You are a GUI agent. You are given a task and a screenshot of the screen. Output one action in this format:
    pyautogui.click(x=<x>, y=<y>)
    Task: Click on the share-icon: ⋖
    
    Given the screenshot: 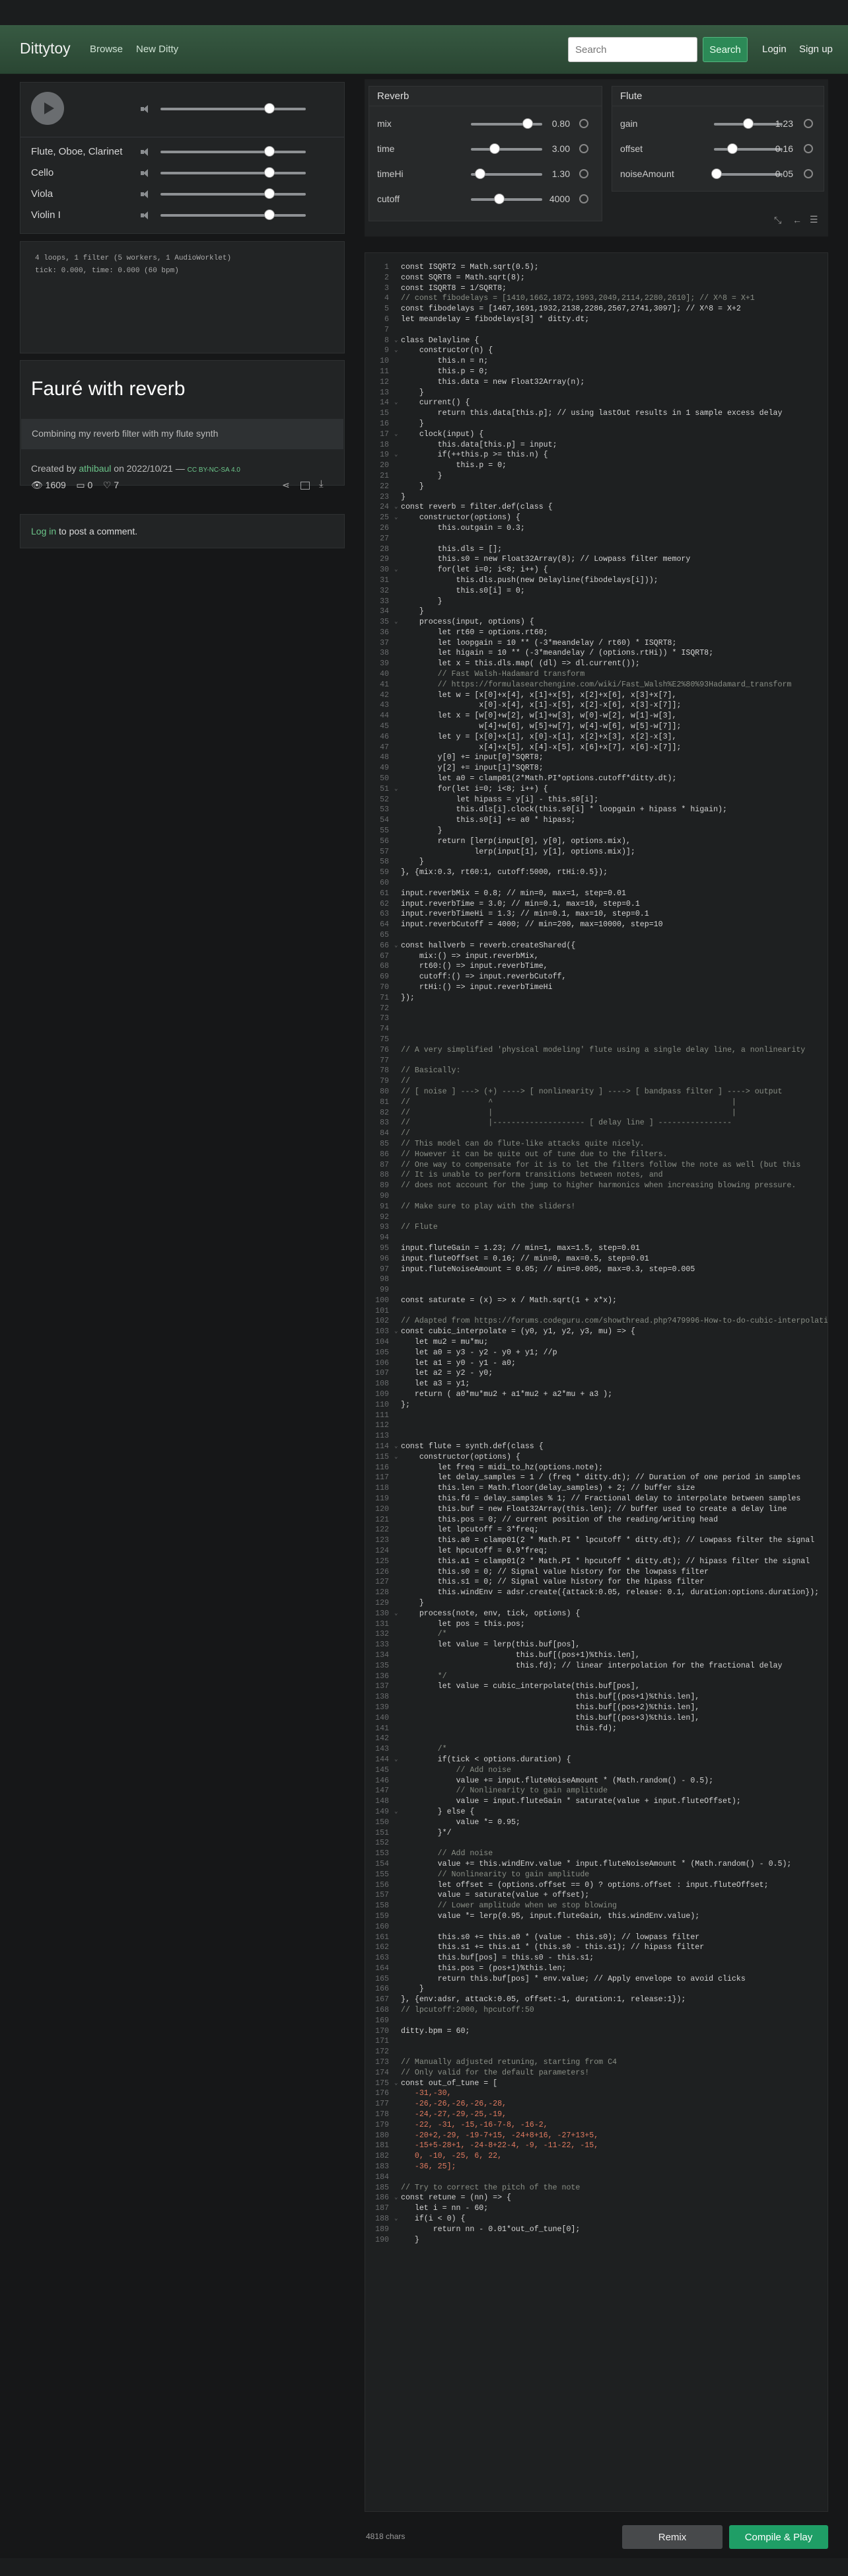 What is the action you would take?
    pyautogui.click(x=286, y=485)
    